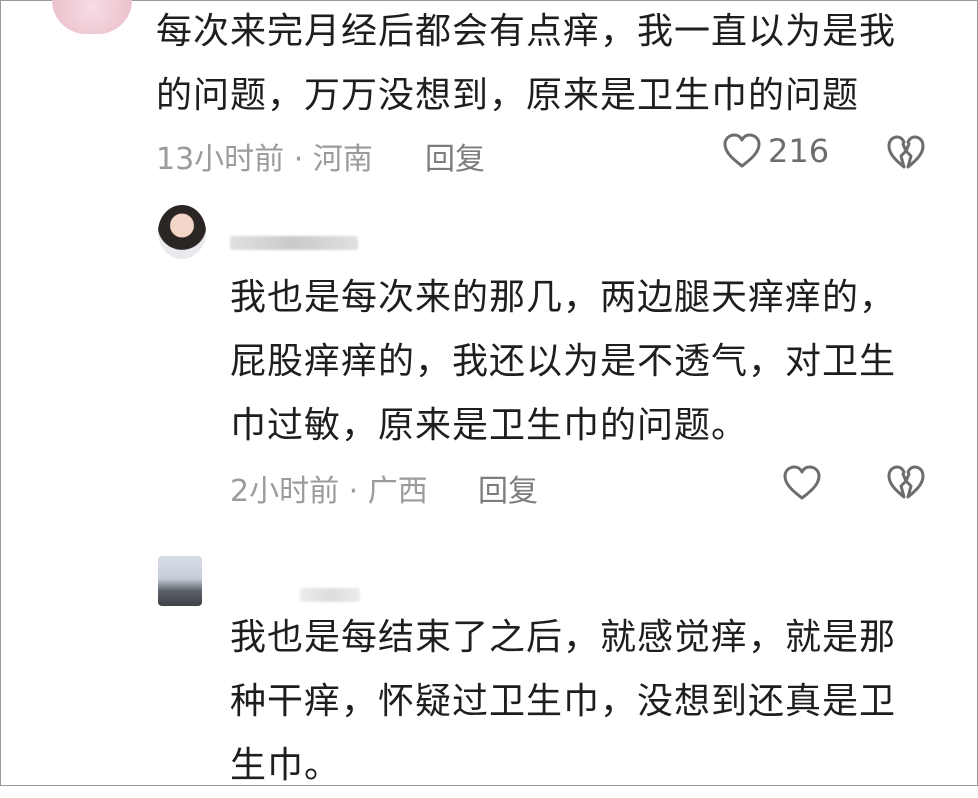  What do you see at coordinates (220, 159) in the screenshot?
I see `timestamp: 13小时前` at bounding box center [220, 159].